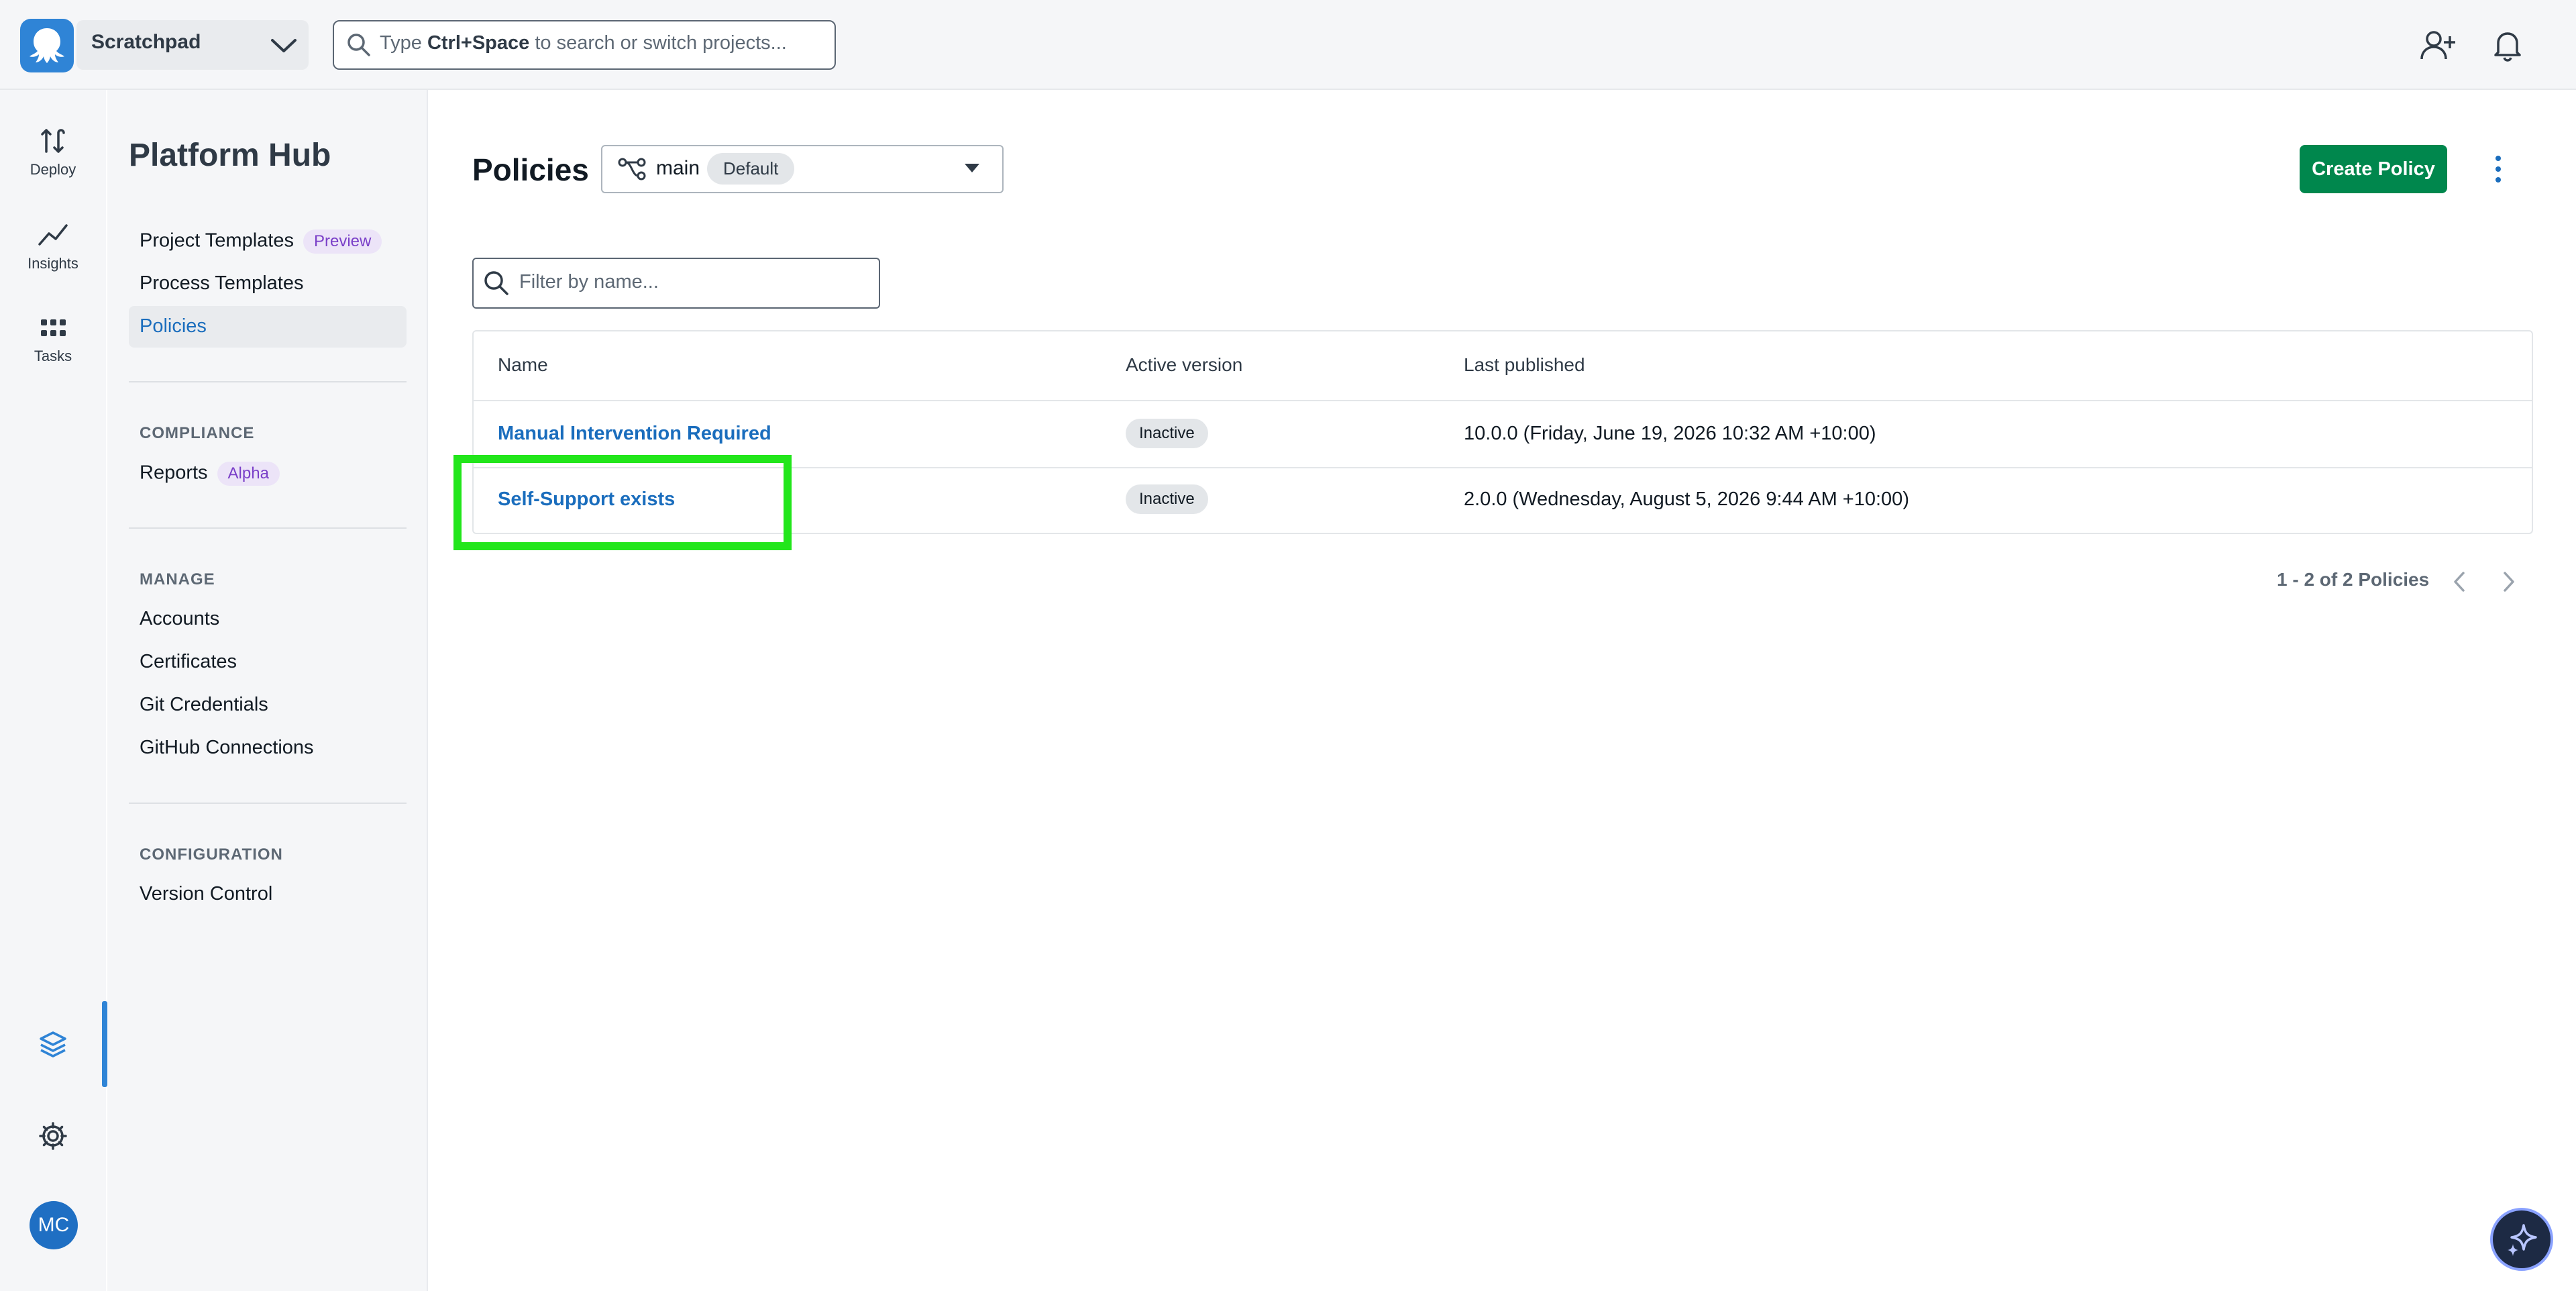 The width and height of the screenshot is (2576, 1291). What do you see at coordinates (2509, 581) in the screenshot?
I see `chevron-right-icon` at bounding box center [2509, 581].